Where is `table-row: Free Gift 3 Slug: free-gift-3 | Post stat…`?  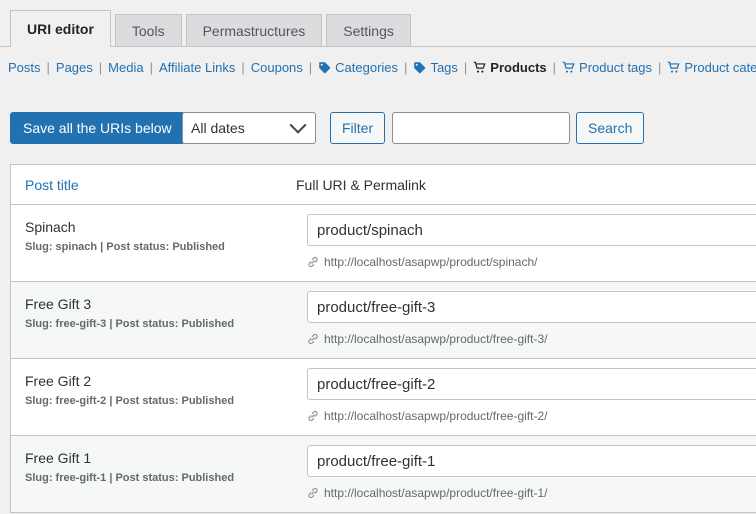
table-row: Free Gift 3 Slug: free-gift-3 | Post stat… is located at coordinates (383, 320).